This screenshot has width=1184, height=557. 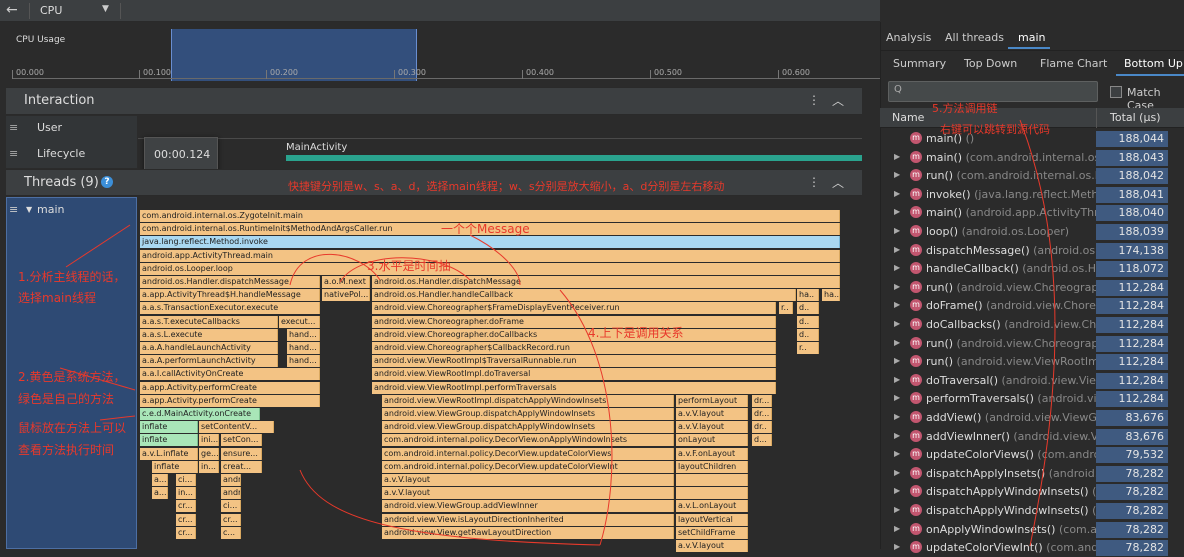 What do you see at coordinates (1116, 92) in the screenshot?
I see `match-case-checkbox` at bounding box center [1116, 92].